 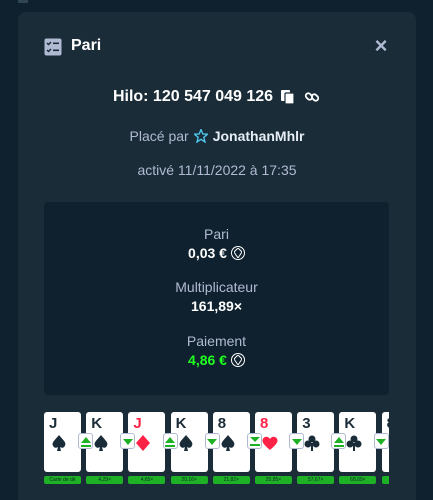 What do you see at coordinates (216, 350) in the screenshot?
I see `payout-stat: Paiement 4,86 €` at bounding box center [216, 350].